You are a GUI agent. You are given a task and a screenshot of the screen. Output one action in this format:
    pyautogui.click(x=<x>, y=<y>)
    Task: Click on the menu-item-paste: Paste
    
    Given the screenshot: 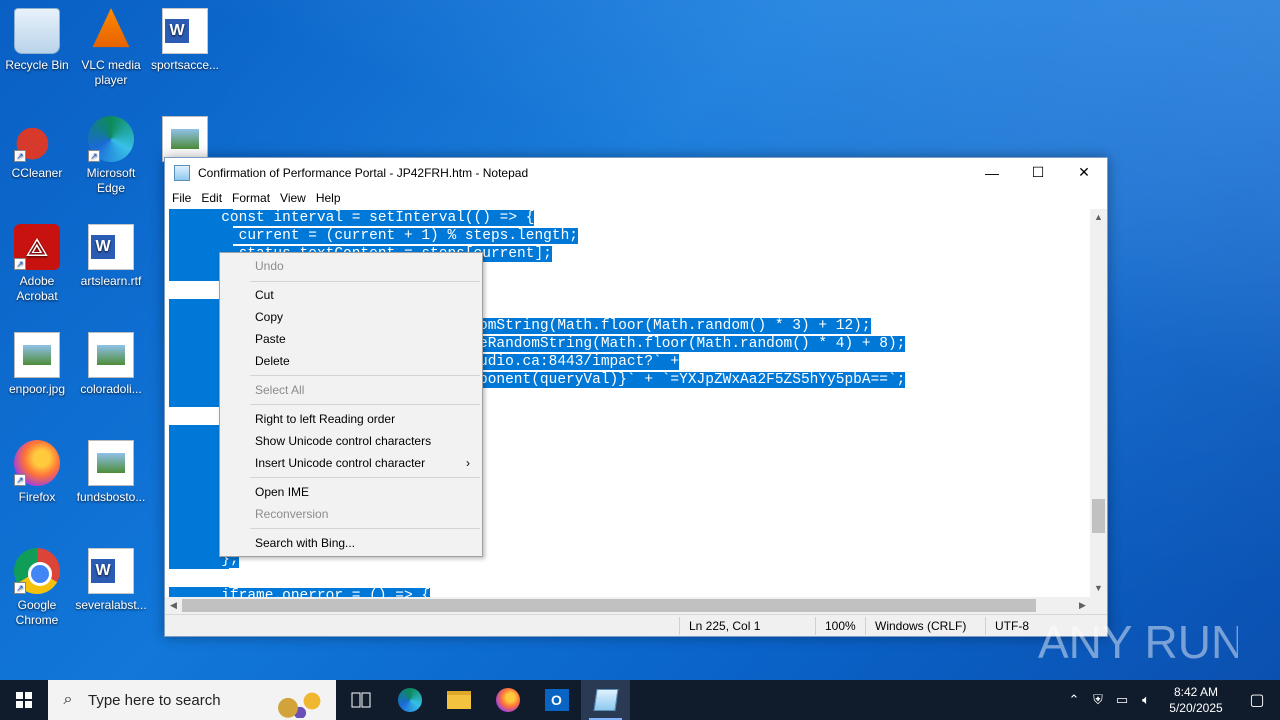 What is the action you would take?
    pyautogui.click(x=351, y=339)
    